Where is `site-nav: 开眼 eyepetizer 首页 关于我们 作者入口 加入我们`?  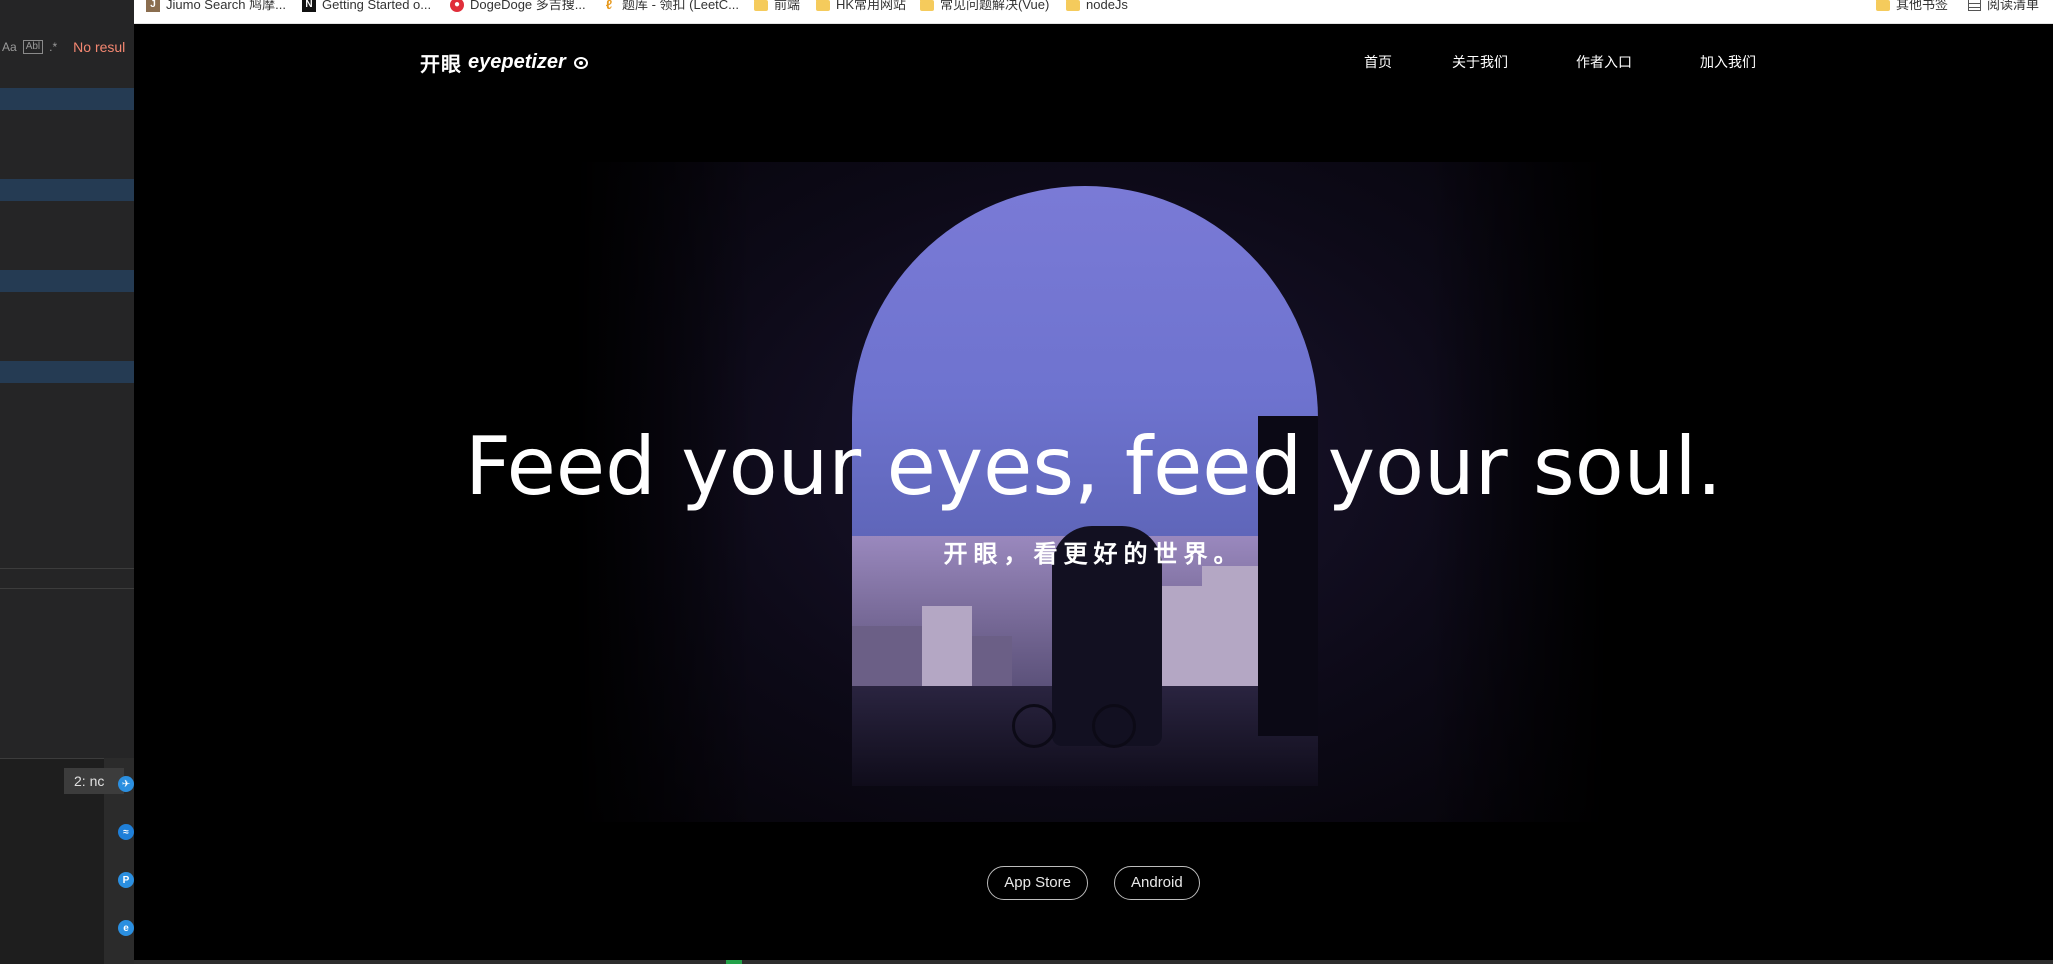 site-nav: 开眼 eyepetizer 首页 关于我们 作者入口 加入我们 is located at coordinates (1093, 60).